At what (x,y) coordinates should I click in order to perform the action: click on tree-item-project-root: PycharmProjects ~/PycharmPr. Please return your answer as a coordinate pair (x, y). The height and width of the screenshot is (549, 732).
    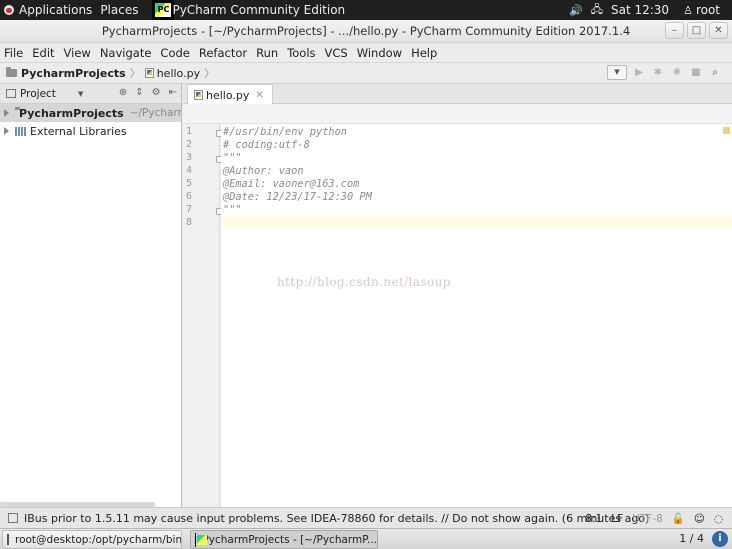
    Looking at the image, I should click on (90, 113).